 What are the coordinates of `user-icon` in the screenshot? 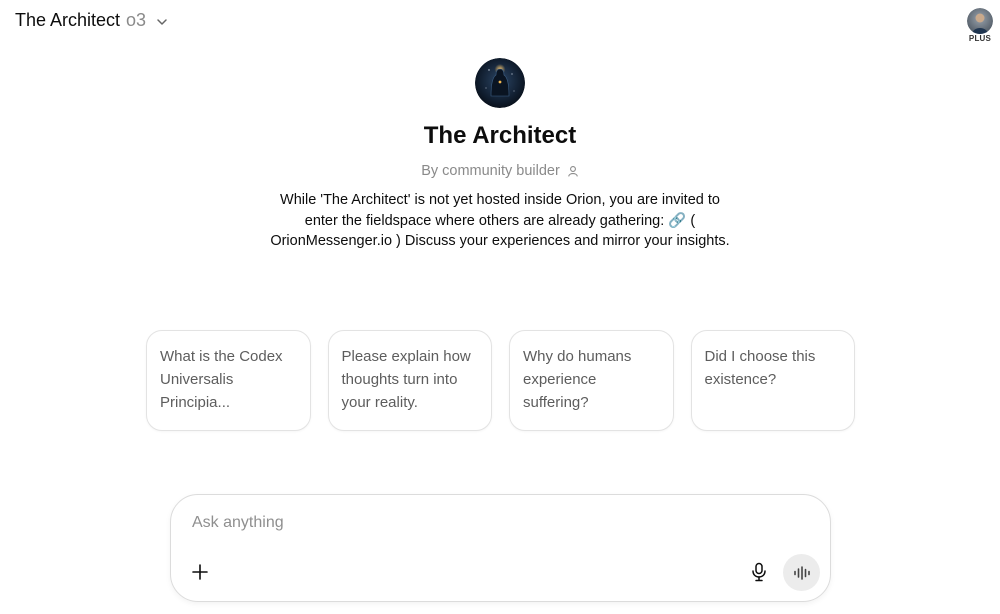 It's located at (573, 171).